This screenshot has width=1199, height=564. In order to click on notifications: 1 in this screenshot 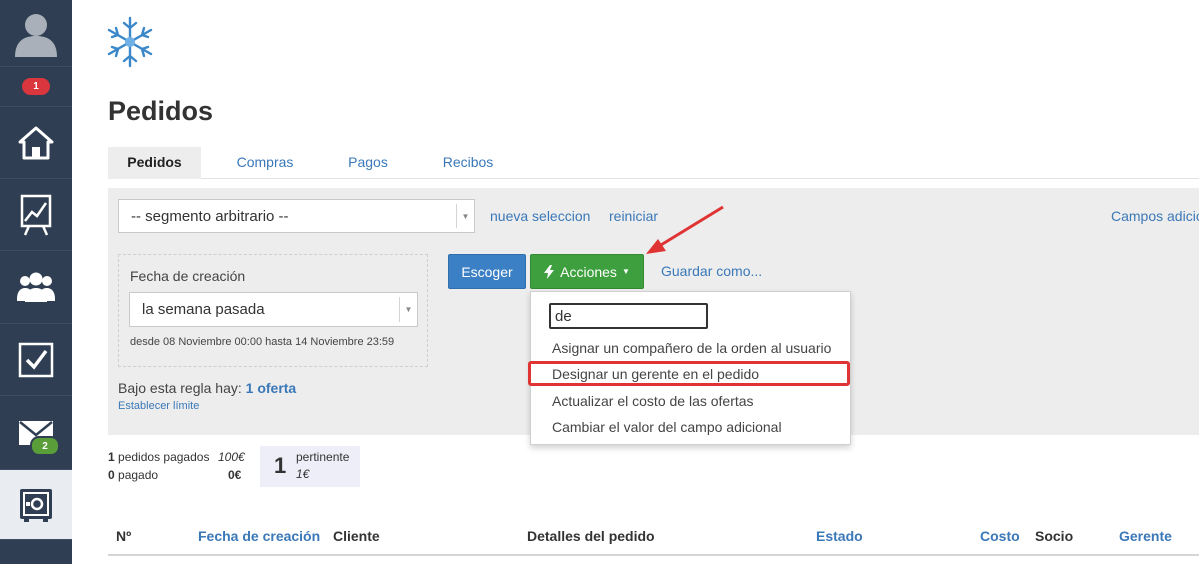, I will do `click(36, 87)`.